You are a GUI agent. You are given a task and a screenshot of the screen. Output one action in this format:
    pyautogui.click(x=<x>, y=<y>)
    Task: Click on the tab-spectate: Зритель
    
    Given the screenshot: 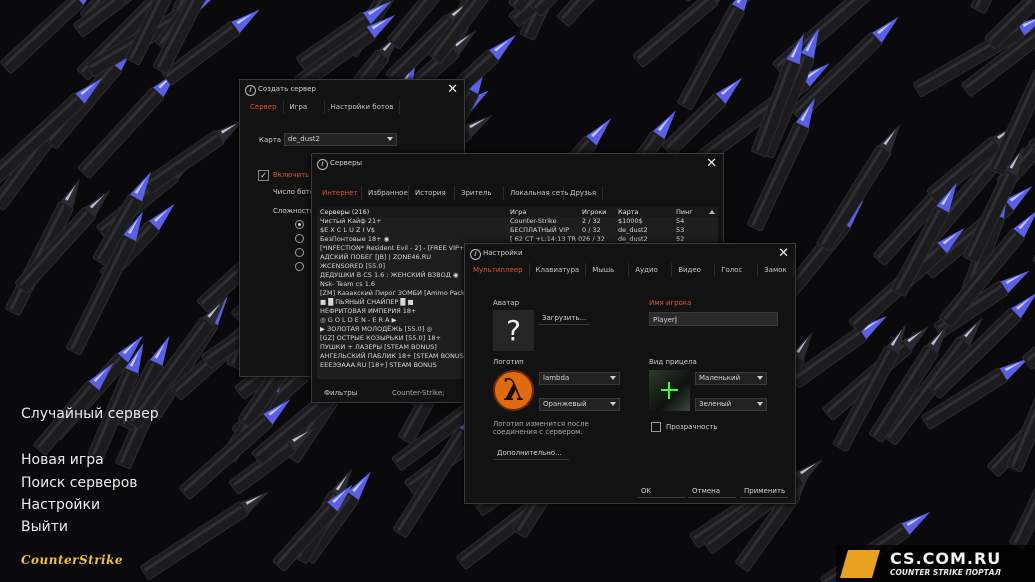 What is the action you would take?
    pyautogui.click(x=479, y=193)
    